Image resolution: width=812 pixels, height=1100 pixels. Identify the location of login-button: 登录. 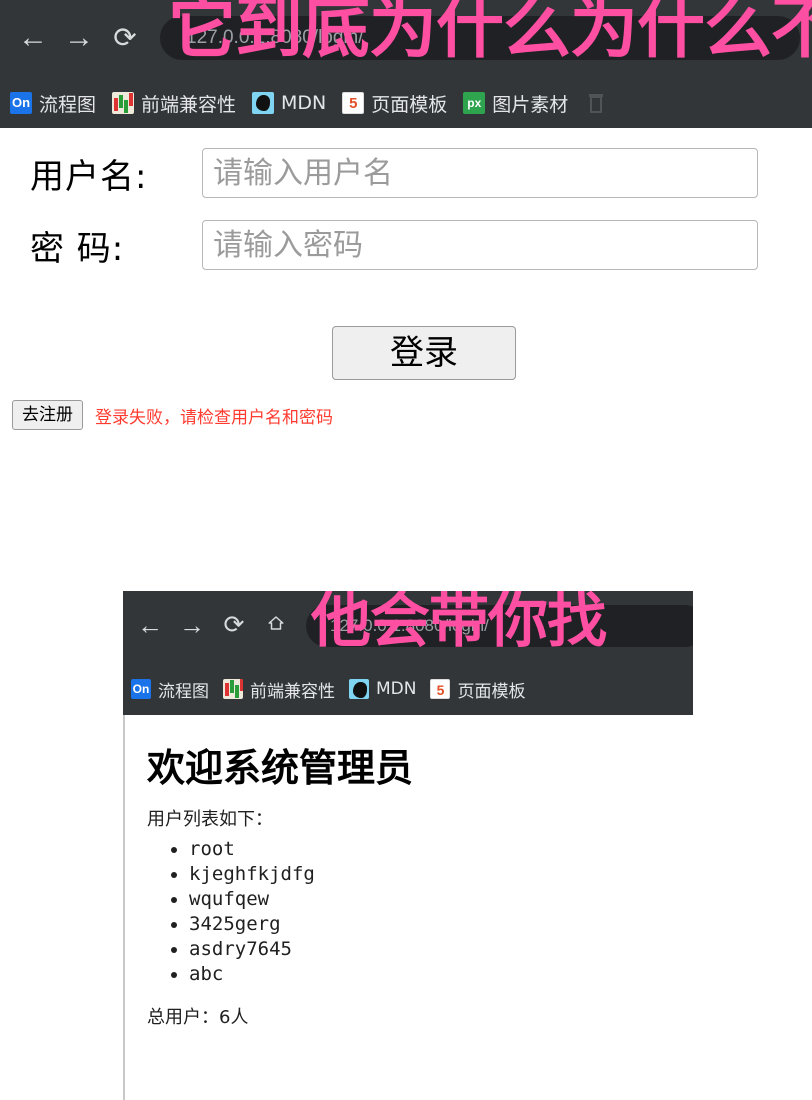
(424, 353).